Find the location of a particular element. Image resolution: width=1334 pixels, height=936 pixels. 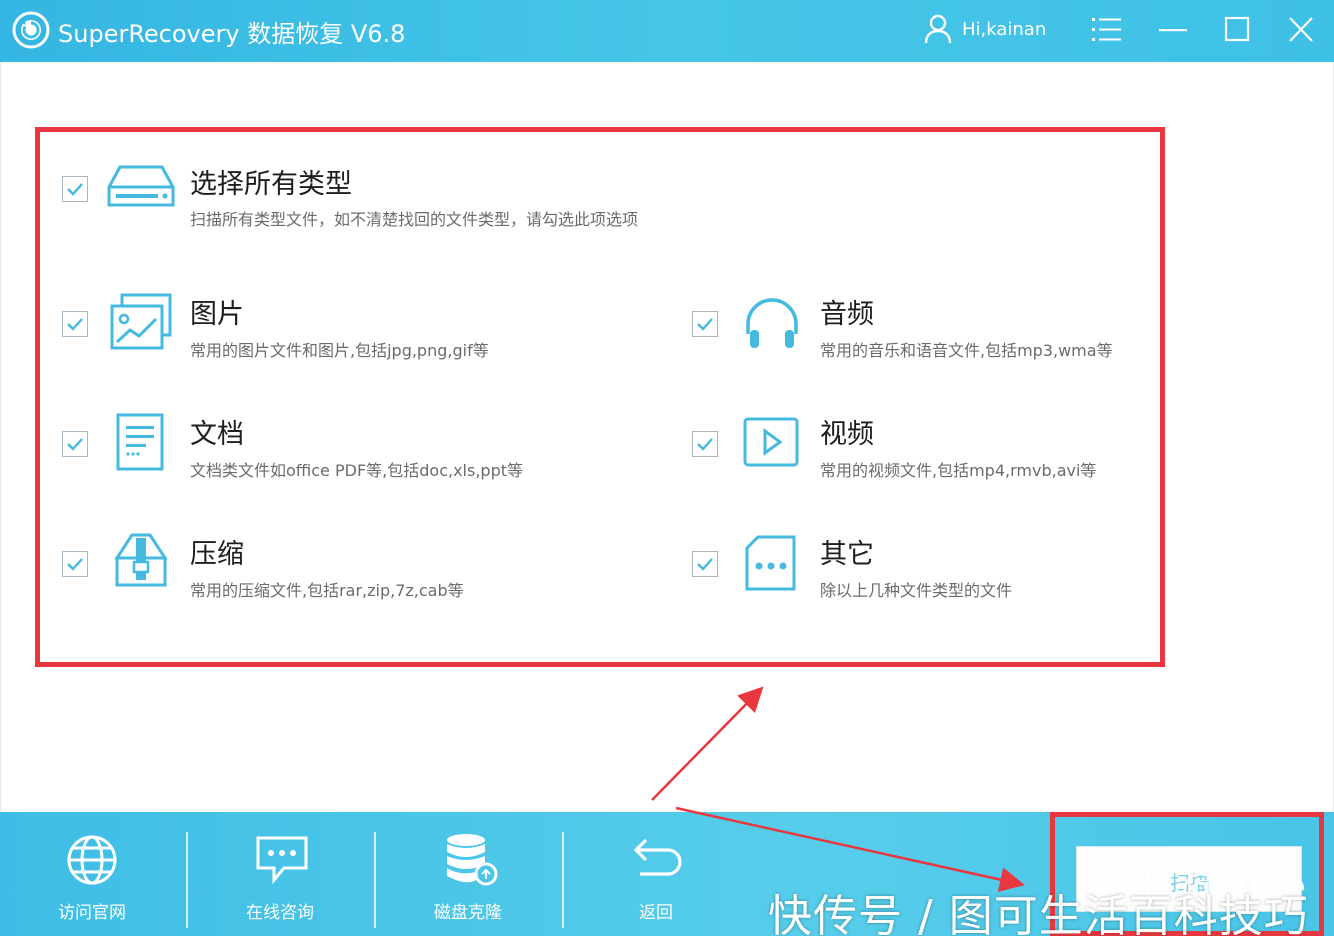

database-icon is located at coordinates (472, 860).